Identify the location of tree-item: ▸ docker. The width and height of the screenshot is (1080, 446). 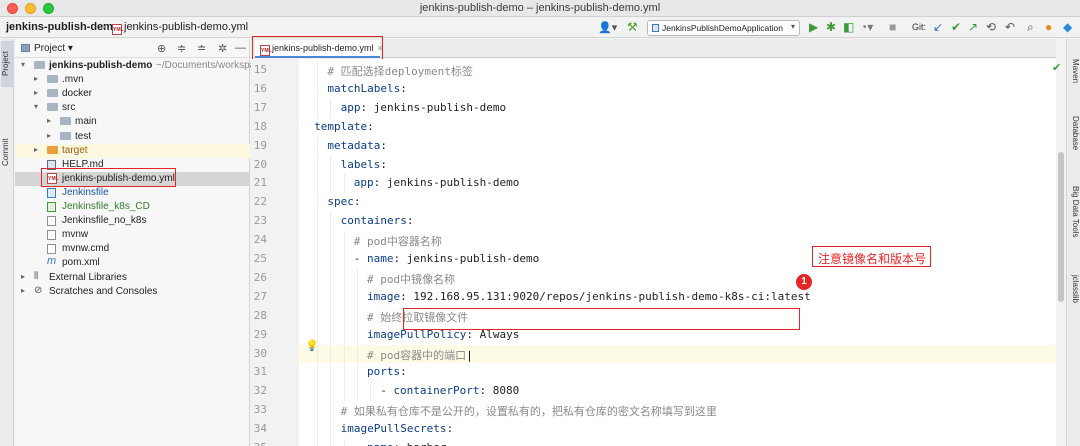
(132, 94).